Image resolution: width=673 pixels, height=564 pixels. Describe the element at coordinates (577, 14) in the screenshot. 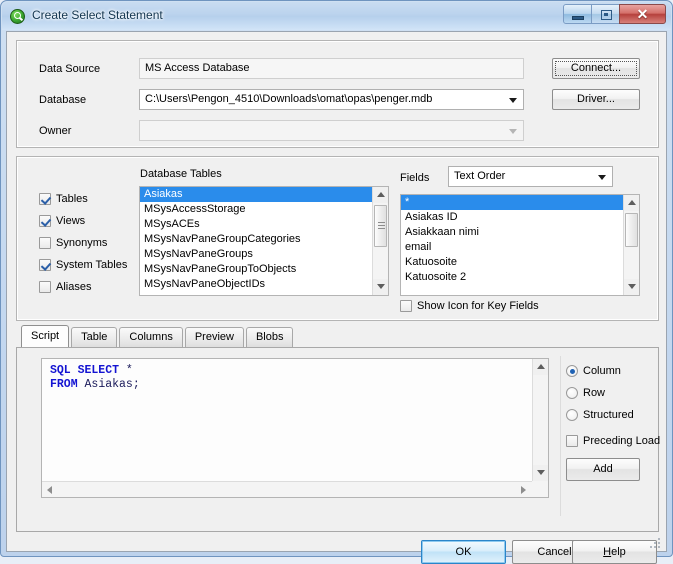

I see `minimize-button` at that location.